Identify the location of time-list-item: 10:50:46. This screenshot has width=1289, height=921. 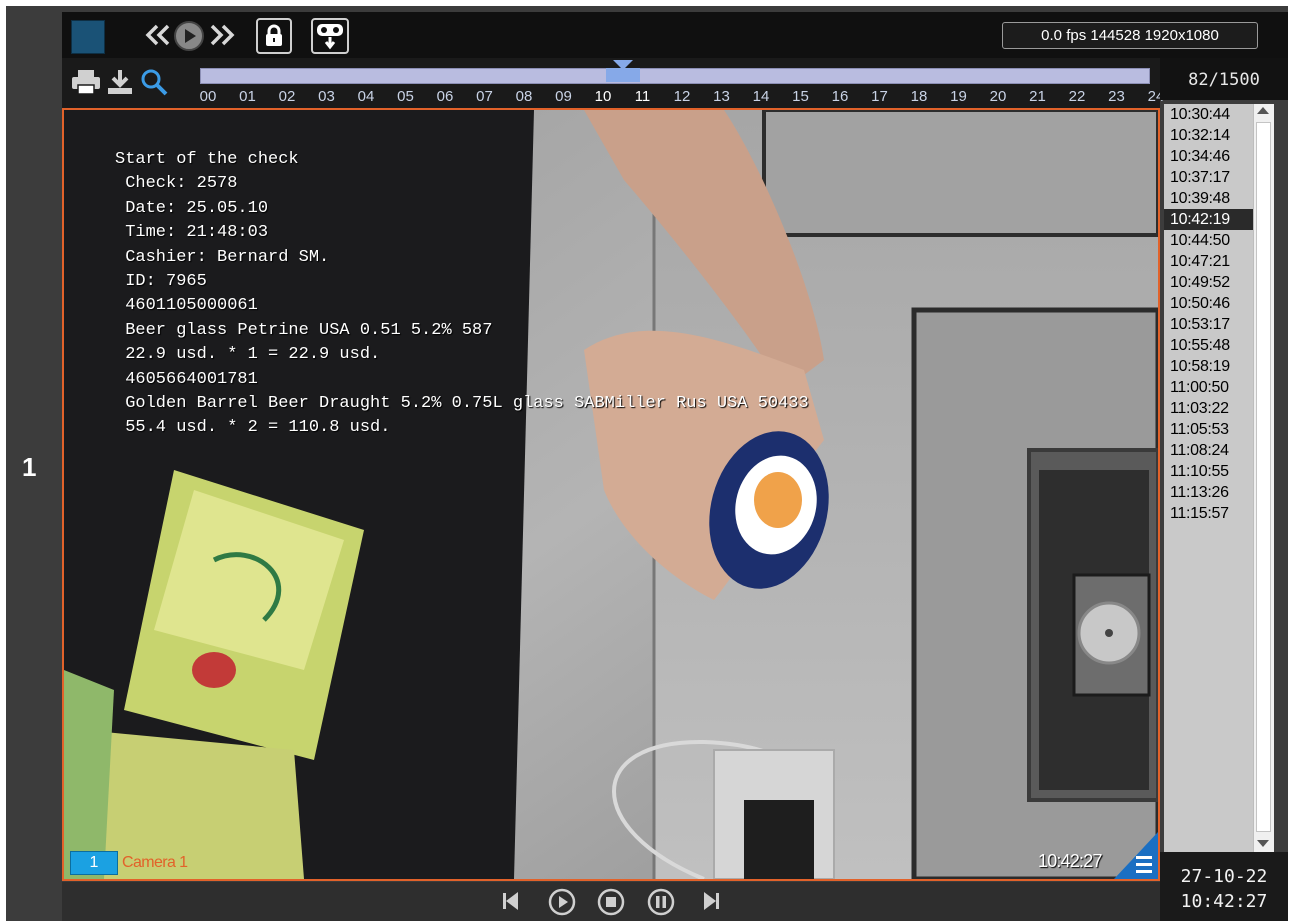
(1208, 303).